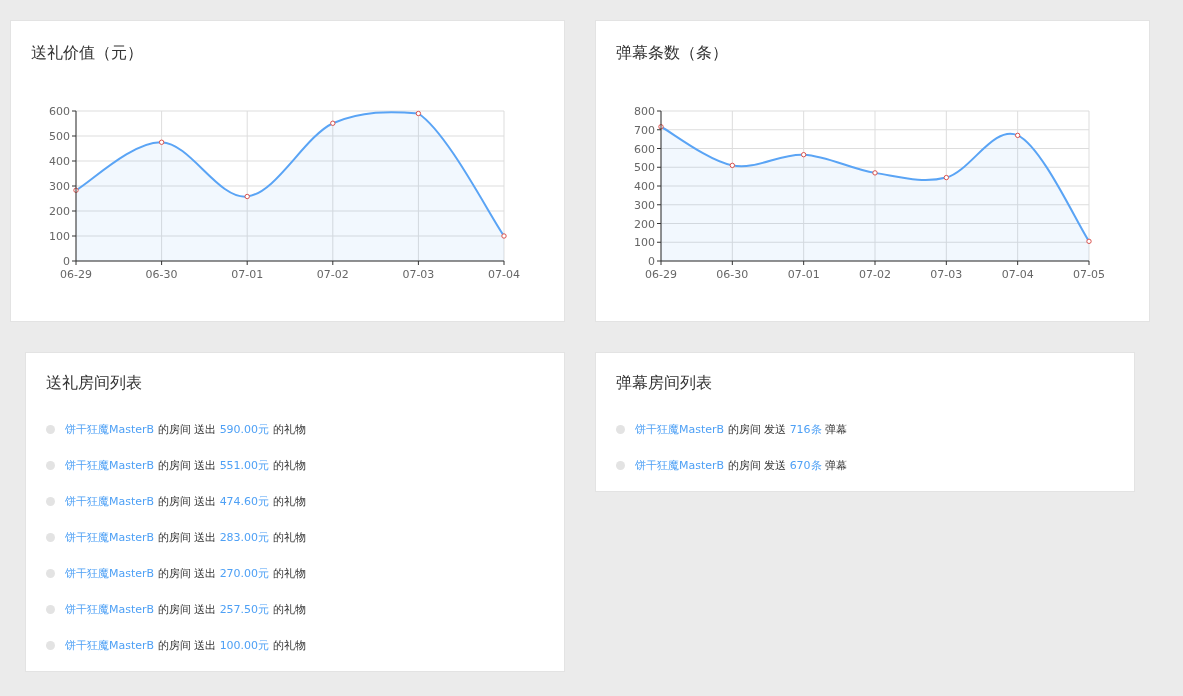 The image size is (1183, 696). I want to click on list-item-text: 饼干狂魔MasterB 的房间 送出 590.00元 的礼物, so click(185, 429).